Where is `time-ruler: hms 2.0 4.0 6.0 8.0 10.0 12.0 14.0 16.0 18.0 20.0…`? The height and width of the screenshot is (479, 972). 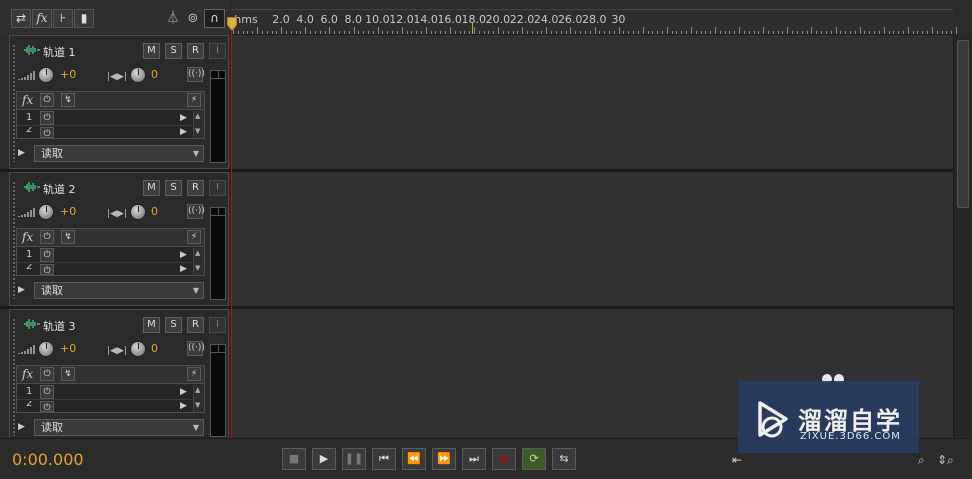 time-ruler: hms 2.0 4.0 6.0 8.0 10.0 12.0 14.0 16.0 18.0 20.0… is located at coordinates (594, 22).